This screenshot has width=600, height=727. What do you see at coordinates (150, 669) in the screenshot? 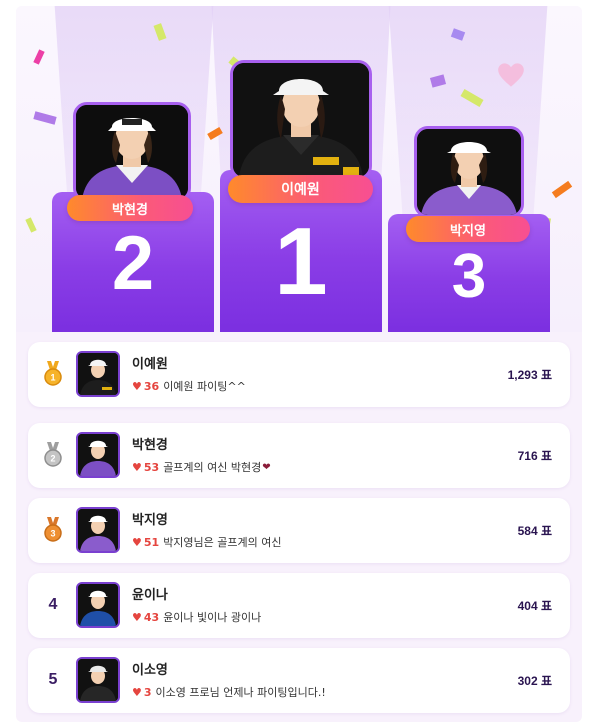
I see `player-name: 이소영` at bounding box center [150, 669].